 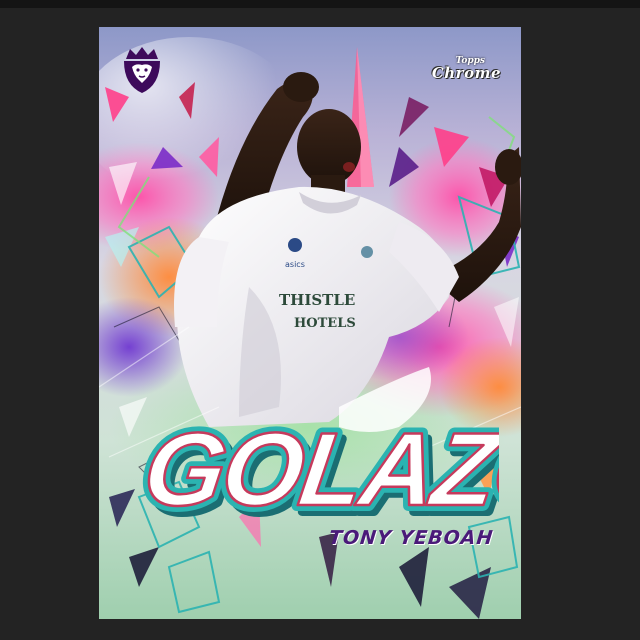 I want to click on page-top-bar, so click(x=320, y=4).